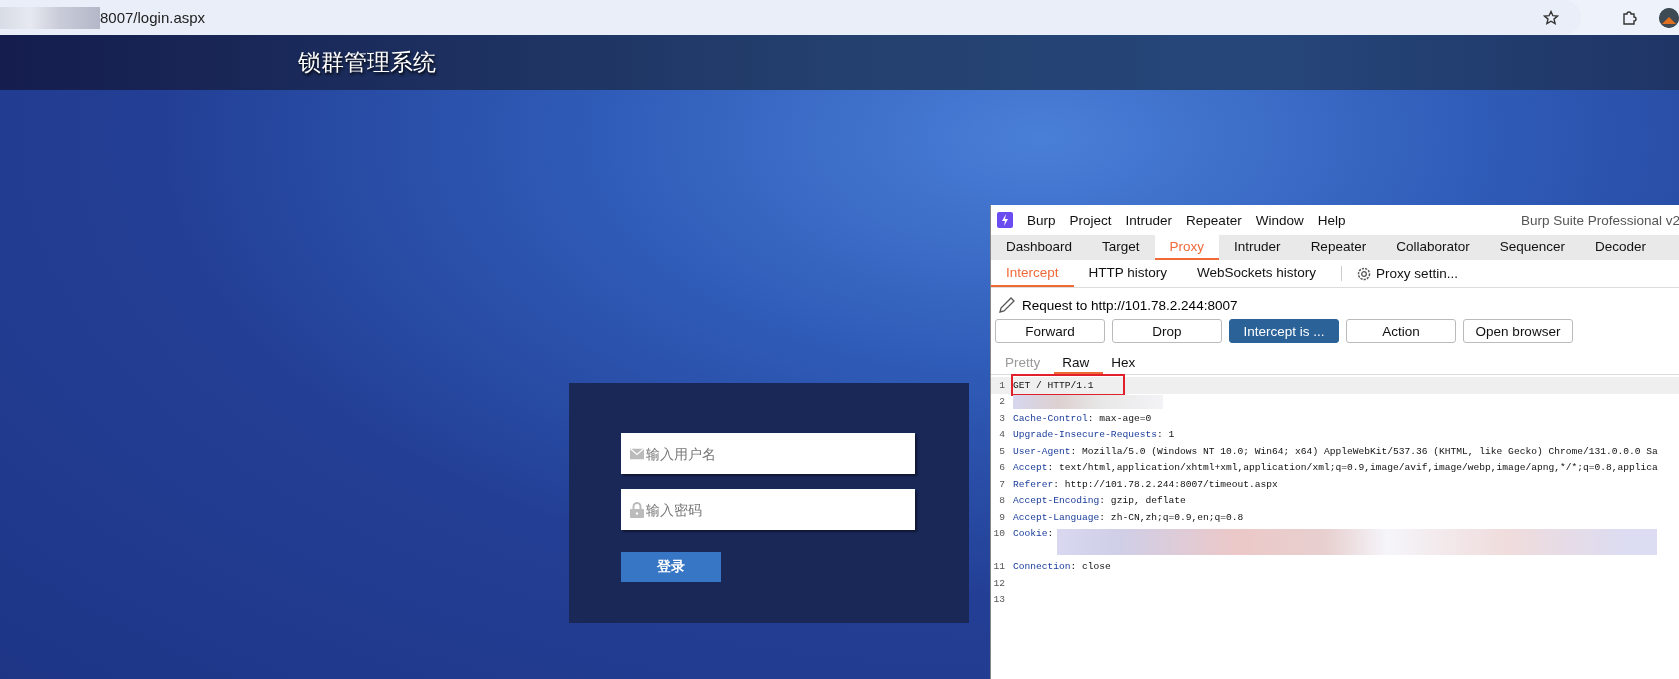 This screenshot has height=679, width=1679. I want to click on header-line-text: Referer: http://101.78.2.244:8007/timeout.aspx, so click(1145, 484).